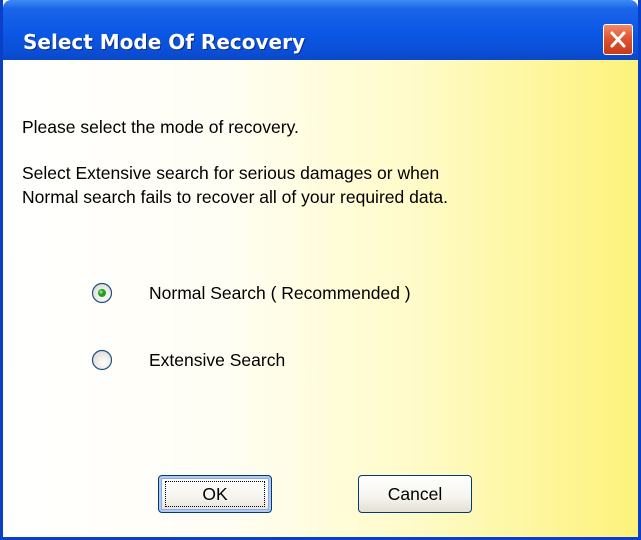 This screenshot has width=641, height=540. Describe the element at coordinates (160, 127) in the screenshot. I see `intro-text: Please select the mode of recovery.` at that location.